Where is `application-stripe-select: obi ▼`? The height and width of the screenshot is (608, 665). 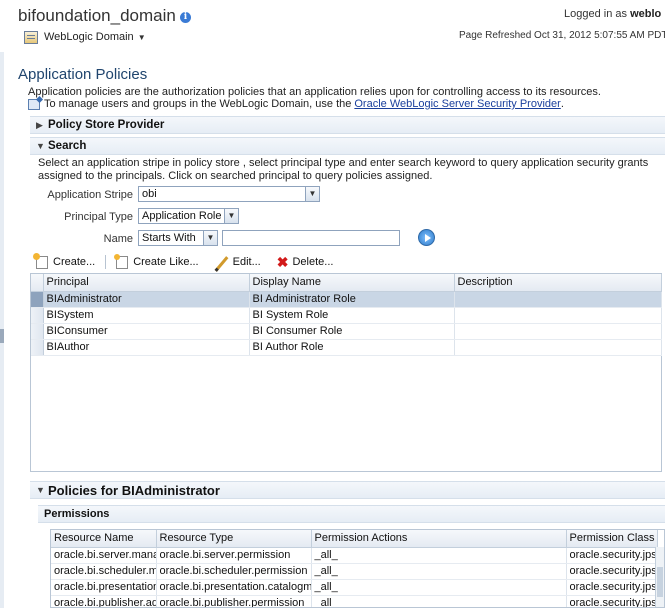 application-stripe-select: obi ▼ is located at coordinates (229, 194).